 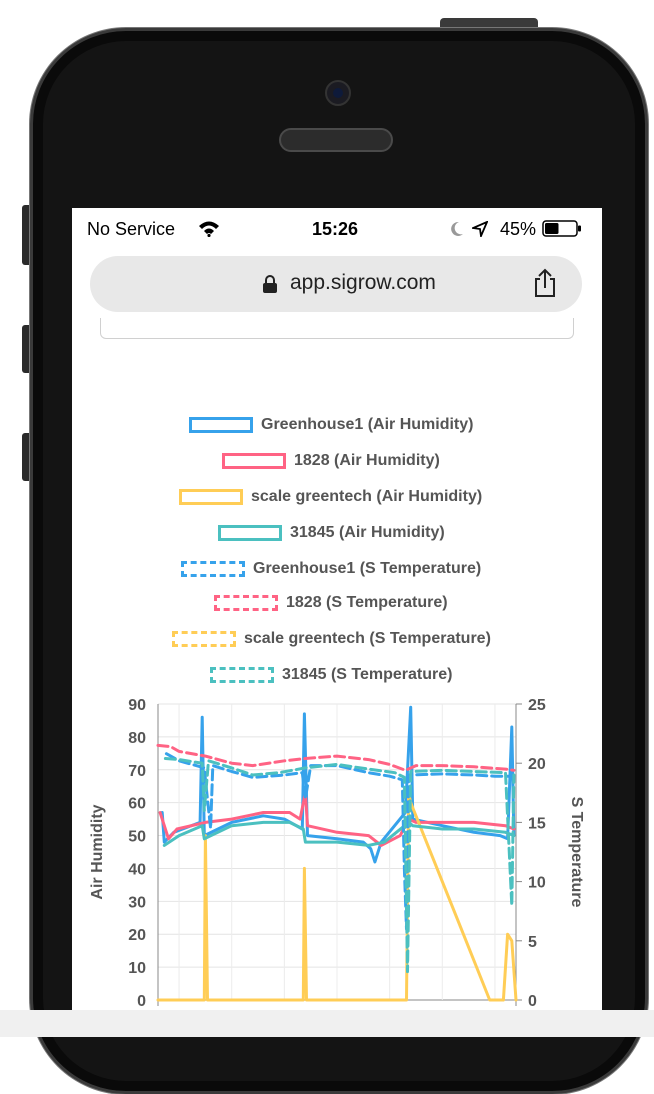 I want to click on status-bar: No Service 15:26 45%, so click(x=337, y=228).